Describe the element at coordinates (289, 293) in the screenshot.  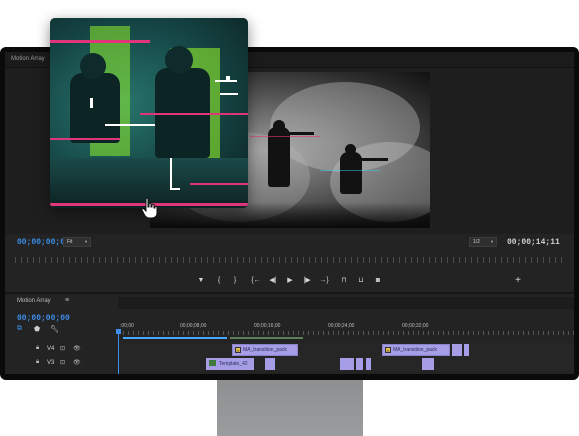
I see `panel-divider` at that location.